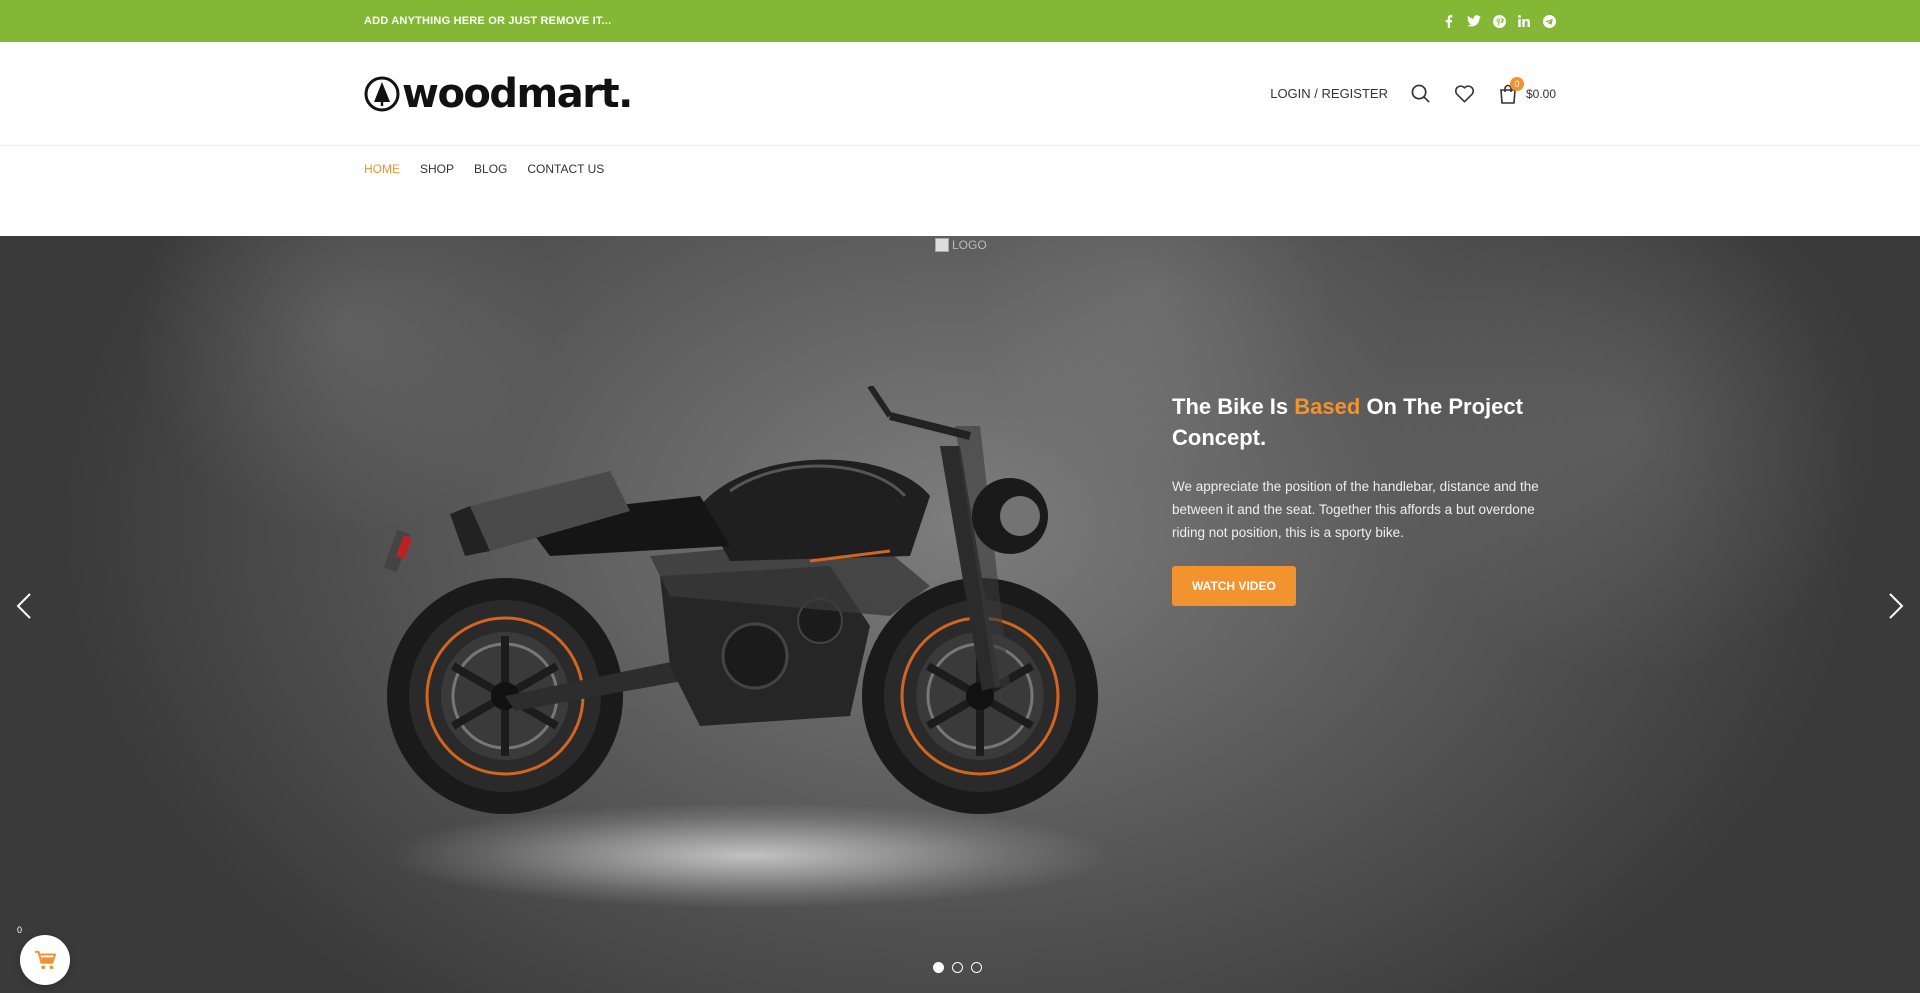  Describe the element at coordinates (1549, 21) in the screenshot. I see `telegram-icon` at that location.